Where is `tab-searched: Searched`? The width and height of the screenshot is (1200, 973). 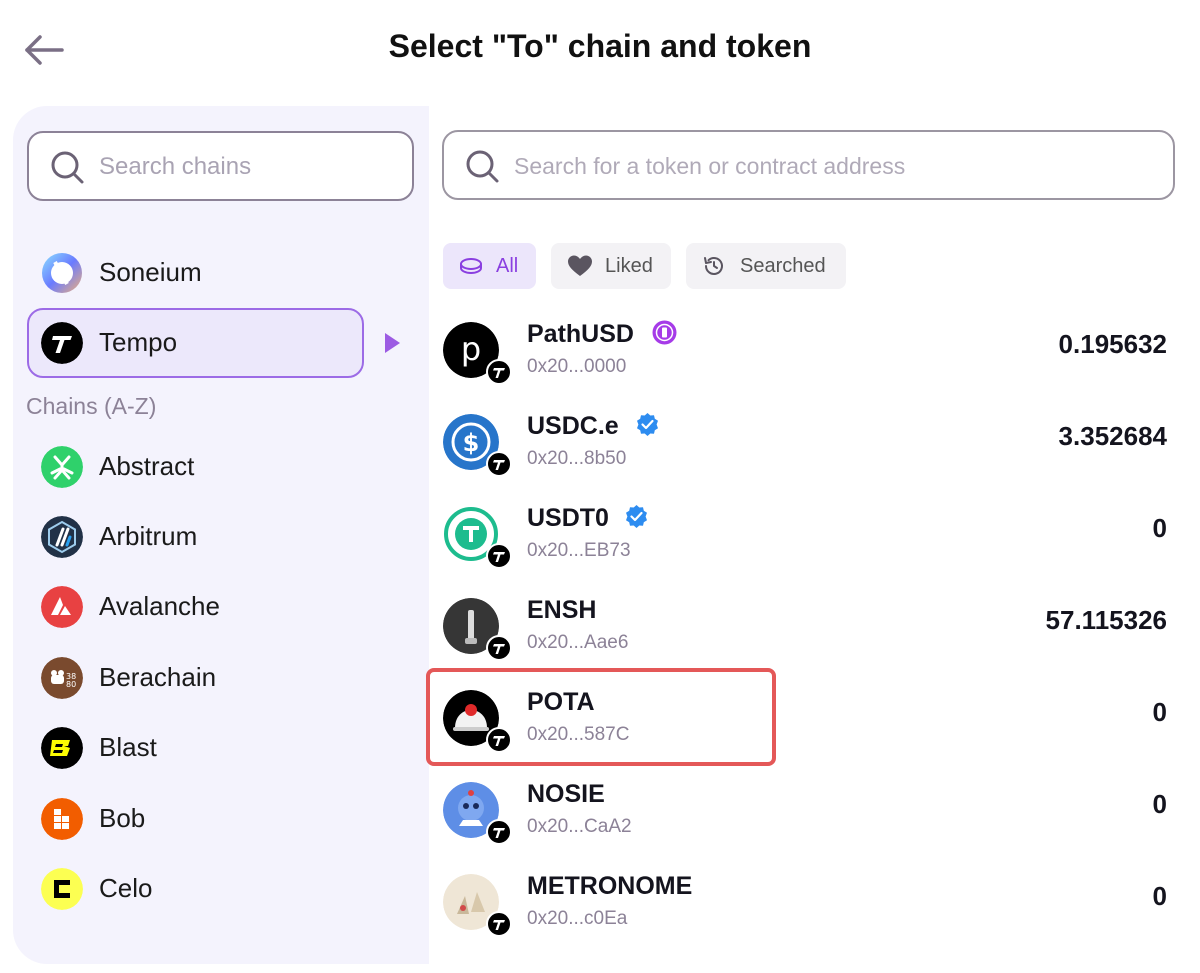
tab-searched: Searched is located at coordinates (766, 266).